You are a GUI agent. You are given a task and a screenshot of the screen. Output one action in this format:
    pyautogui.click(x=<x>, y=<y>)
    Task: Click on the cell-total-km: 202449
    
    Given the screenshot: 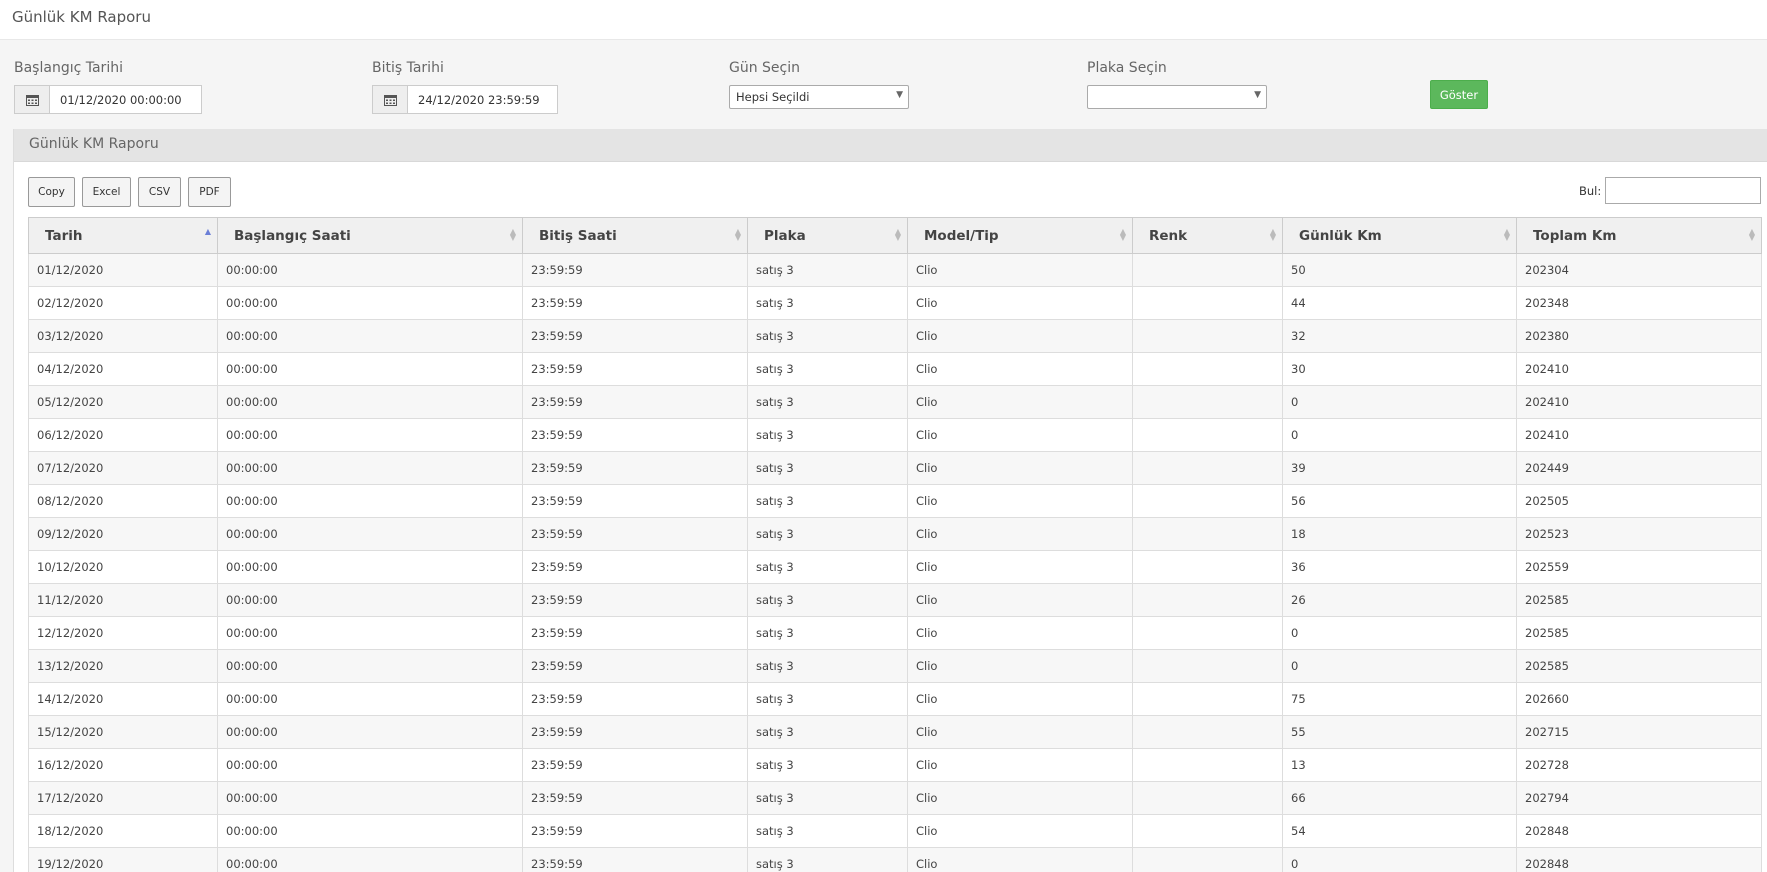 What is the action you would take?
    pyautogui.click(x=1639, y=468)
    